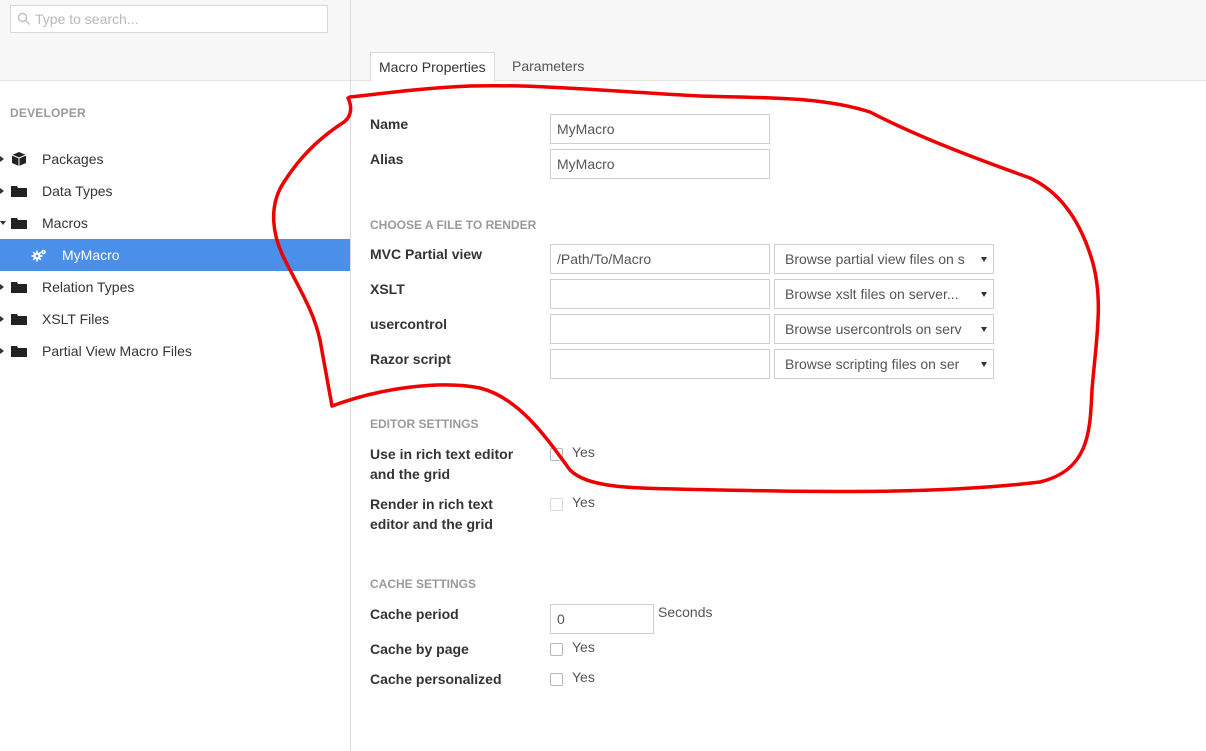  What do you see at coordinates (660, 294) in the screenshot?
I see `xslt-field` at bounding box center [660, 294].